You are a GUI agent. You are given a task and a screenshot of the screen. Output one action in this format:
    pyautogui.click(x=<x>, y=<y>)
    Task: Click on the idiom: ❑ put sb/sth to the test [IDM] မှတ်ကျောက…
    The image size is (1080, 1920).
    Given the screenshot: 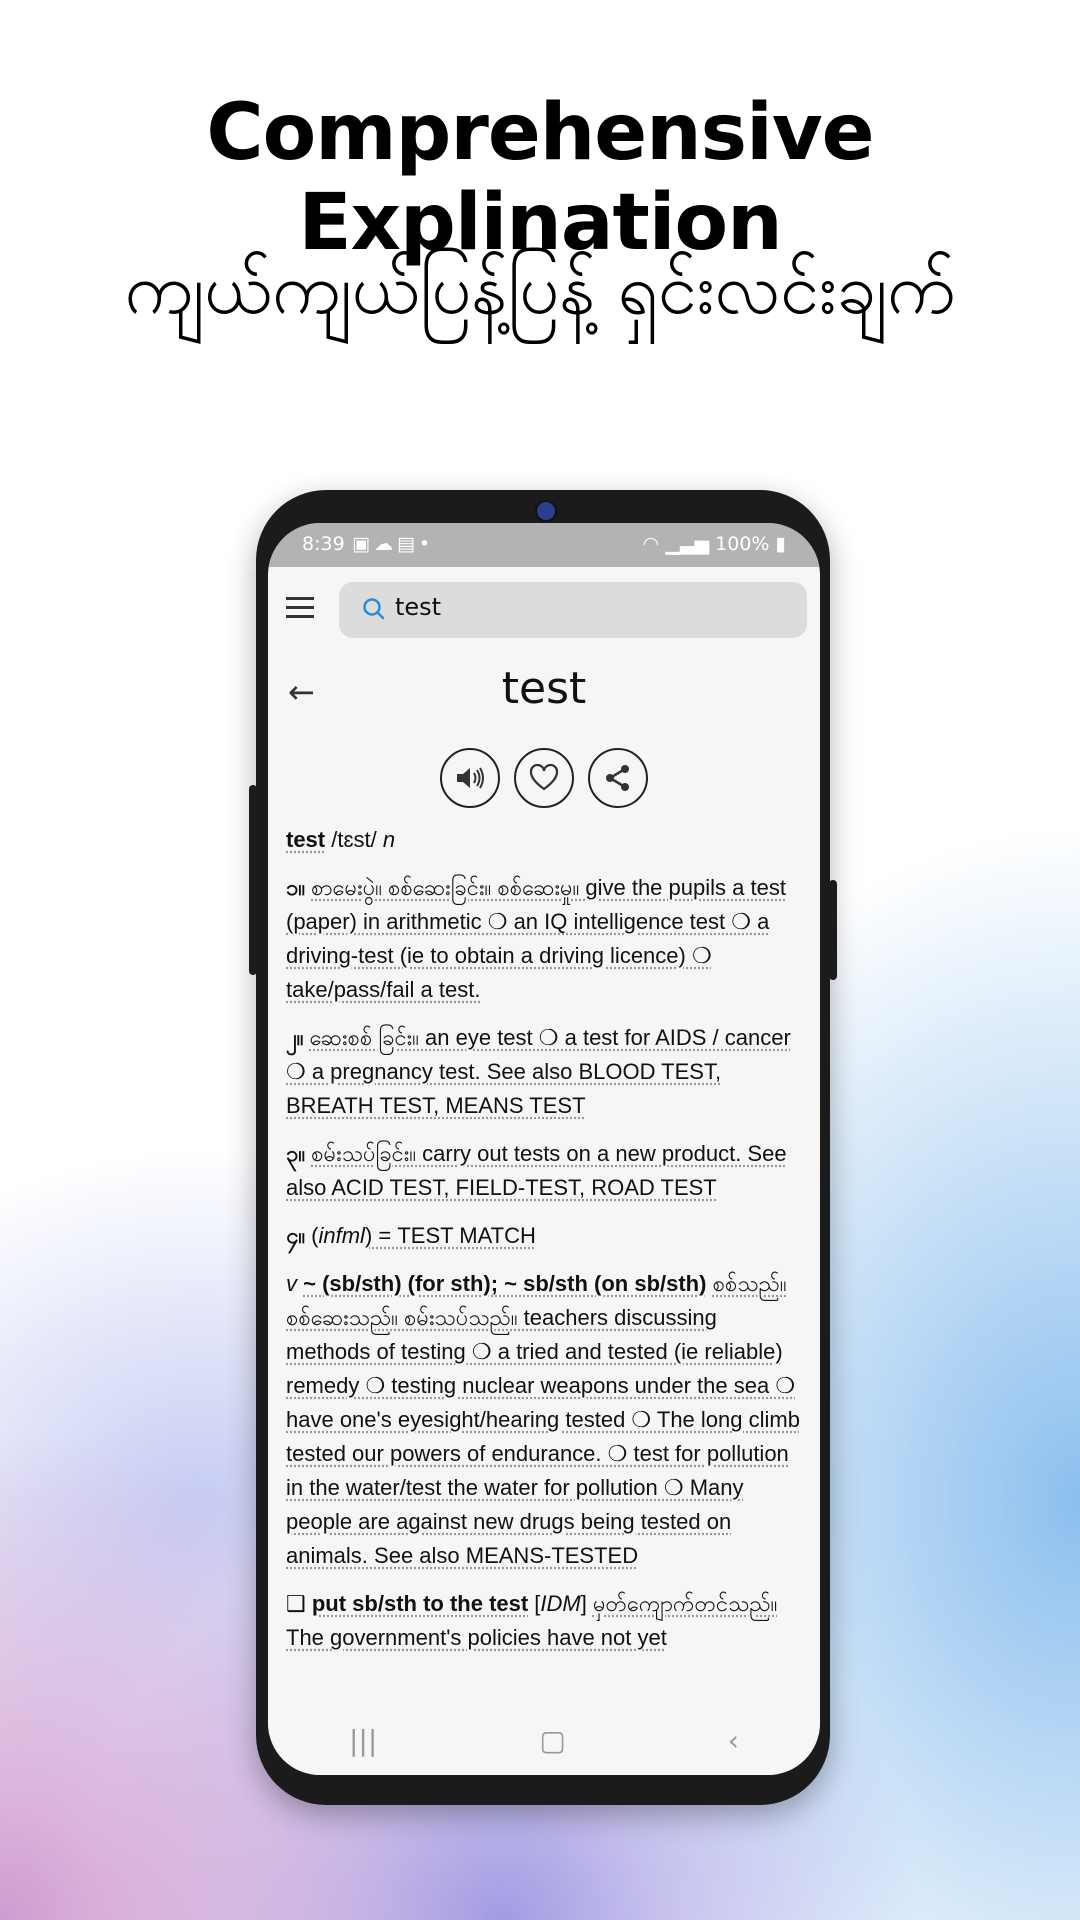 What is the action you would take?
    pyautogui.click(x=532, y=1620)
    